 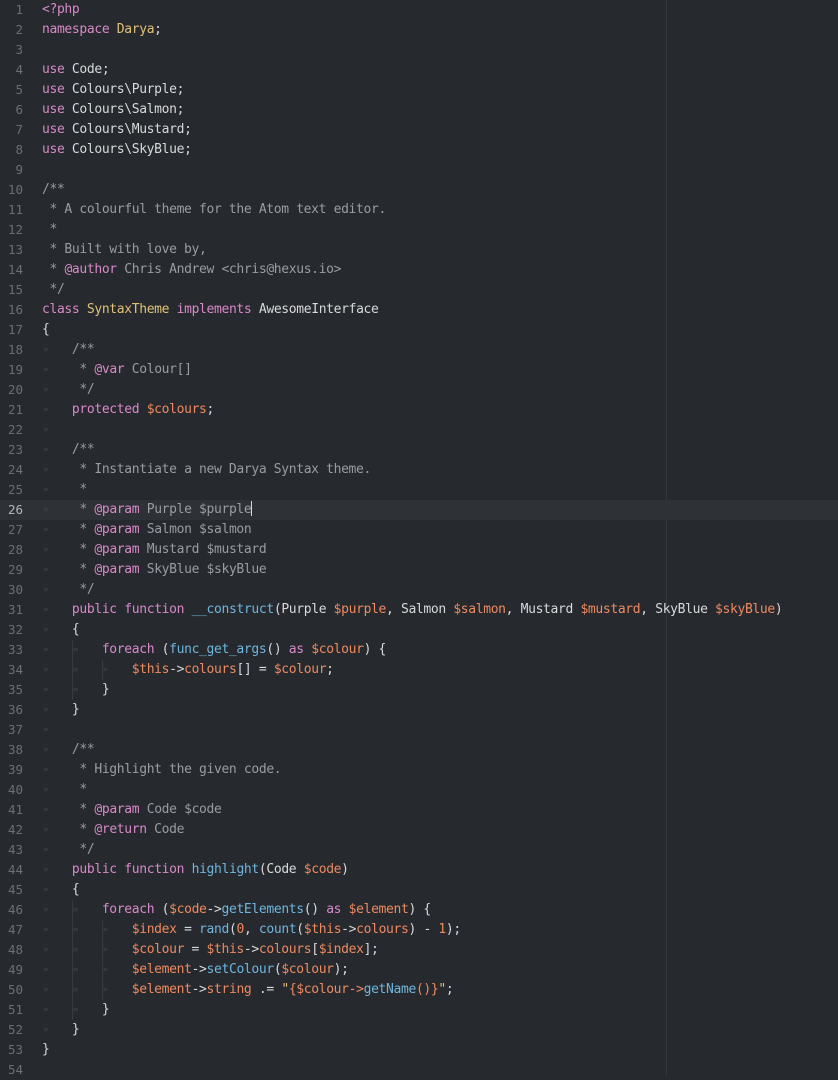 What do you see at coordinates (11, 650) in the screenshot?
I see `line-number: 33` at bounding box center [11, 650].